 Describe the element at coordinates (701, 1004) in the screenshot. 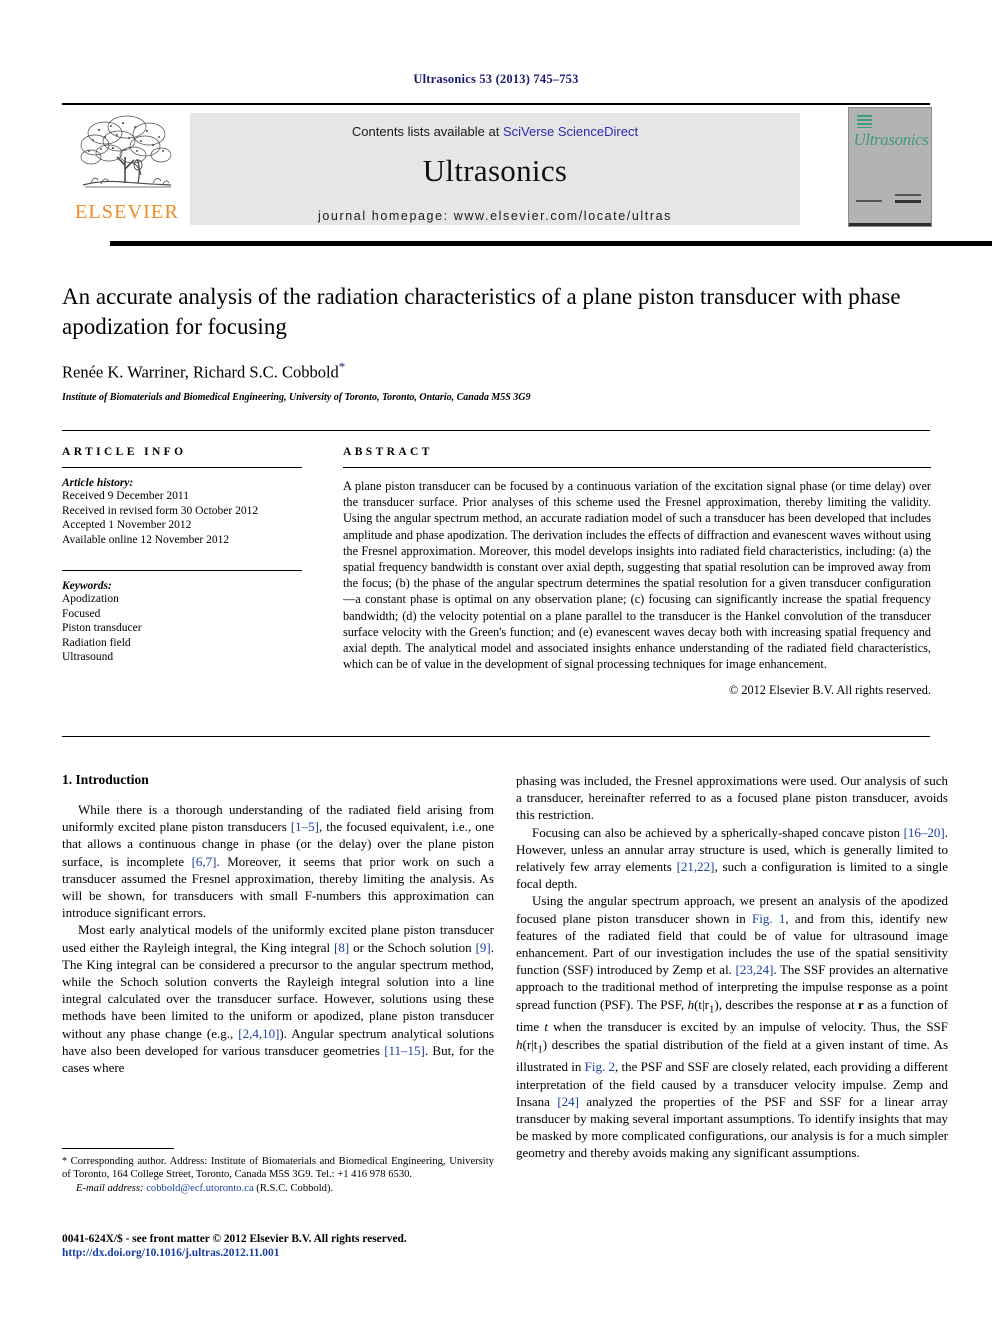

I see `math-run: (t|r` at that location.